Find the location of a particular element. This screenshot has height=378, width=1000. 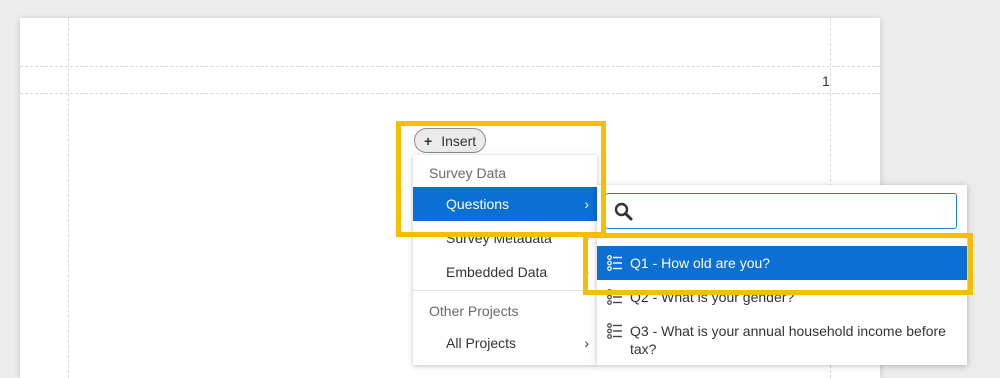

question-label: Q1 - How old are you? is located at coordinates (700, 263).